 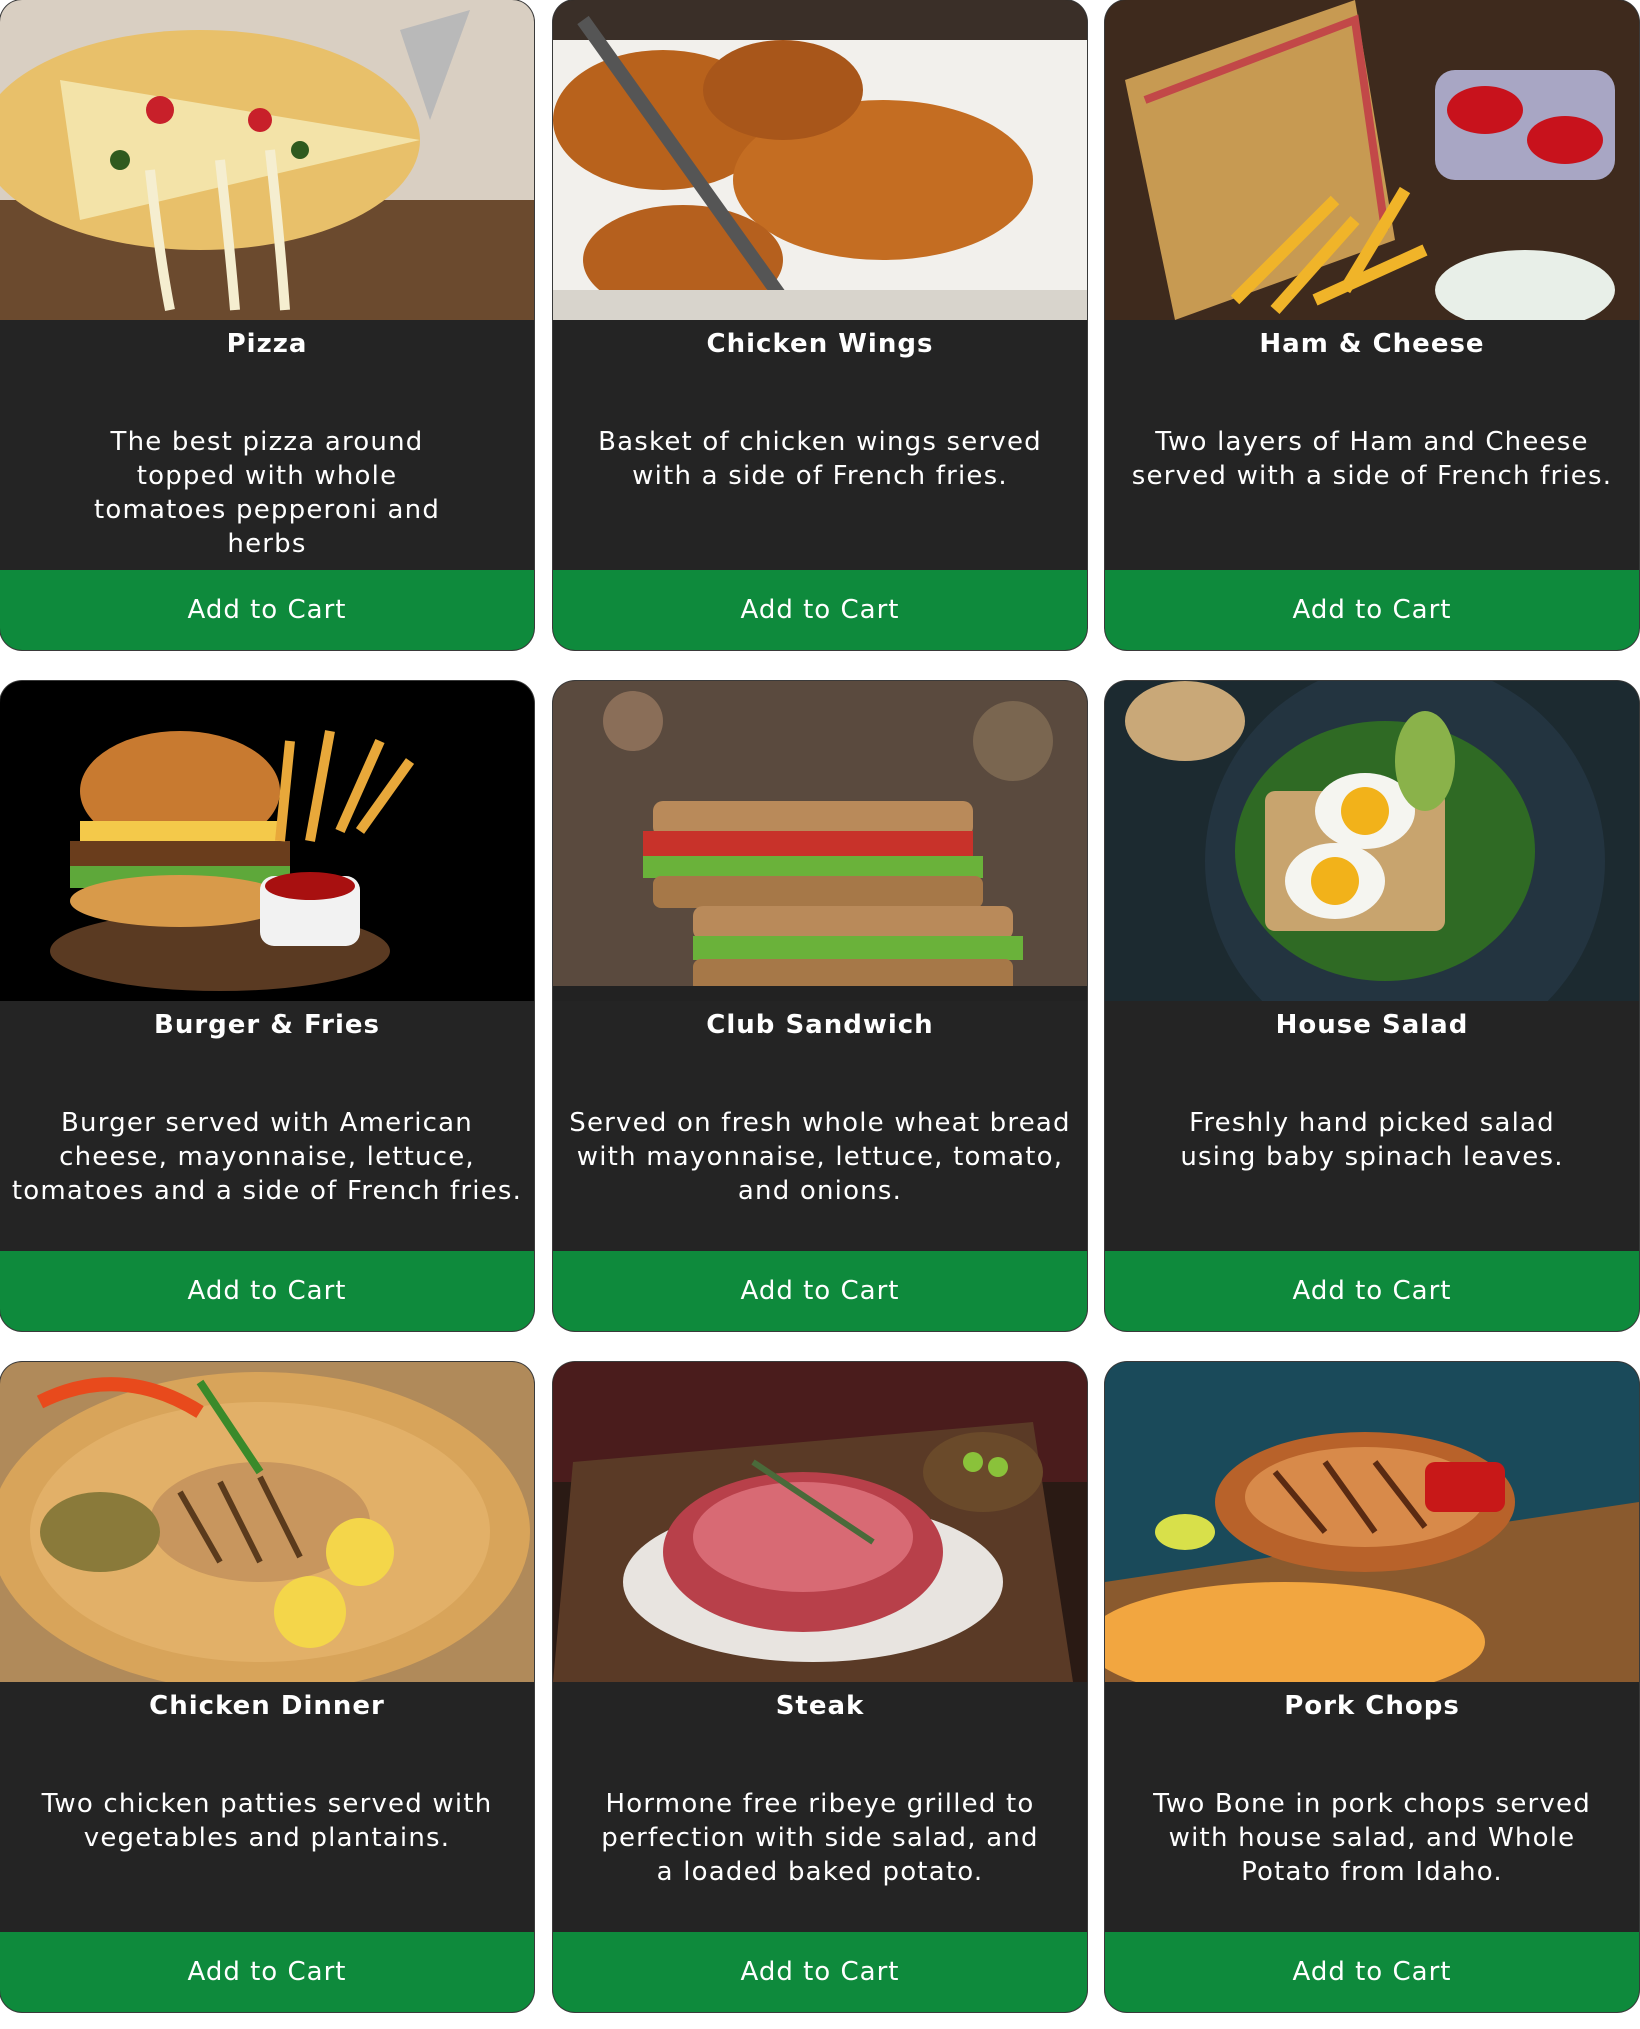 What do you see at coordinates (820, 1706) in the screenshot?
I see `item-title: Steak` at bounding box center [820, 1706].